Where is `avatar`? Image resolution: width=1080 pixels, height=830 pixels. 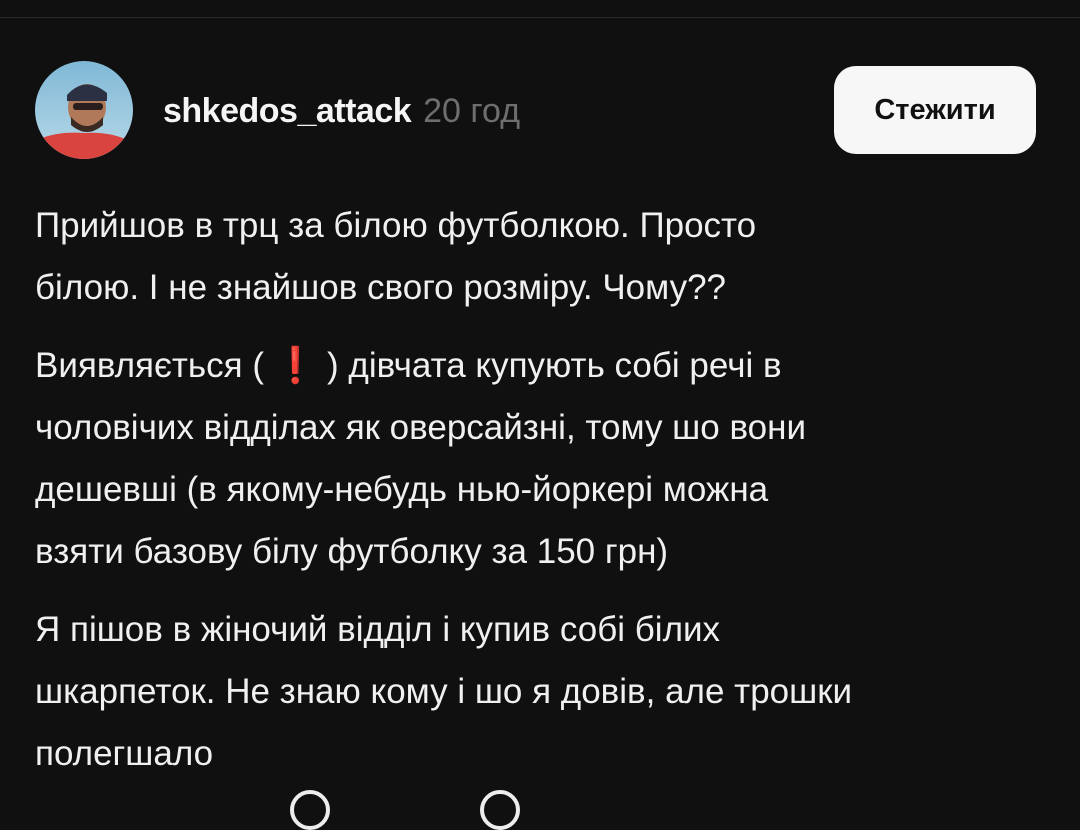
avatar is located at coordinates (84, 110).